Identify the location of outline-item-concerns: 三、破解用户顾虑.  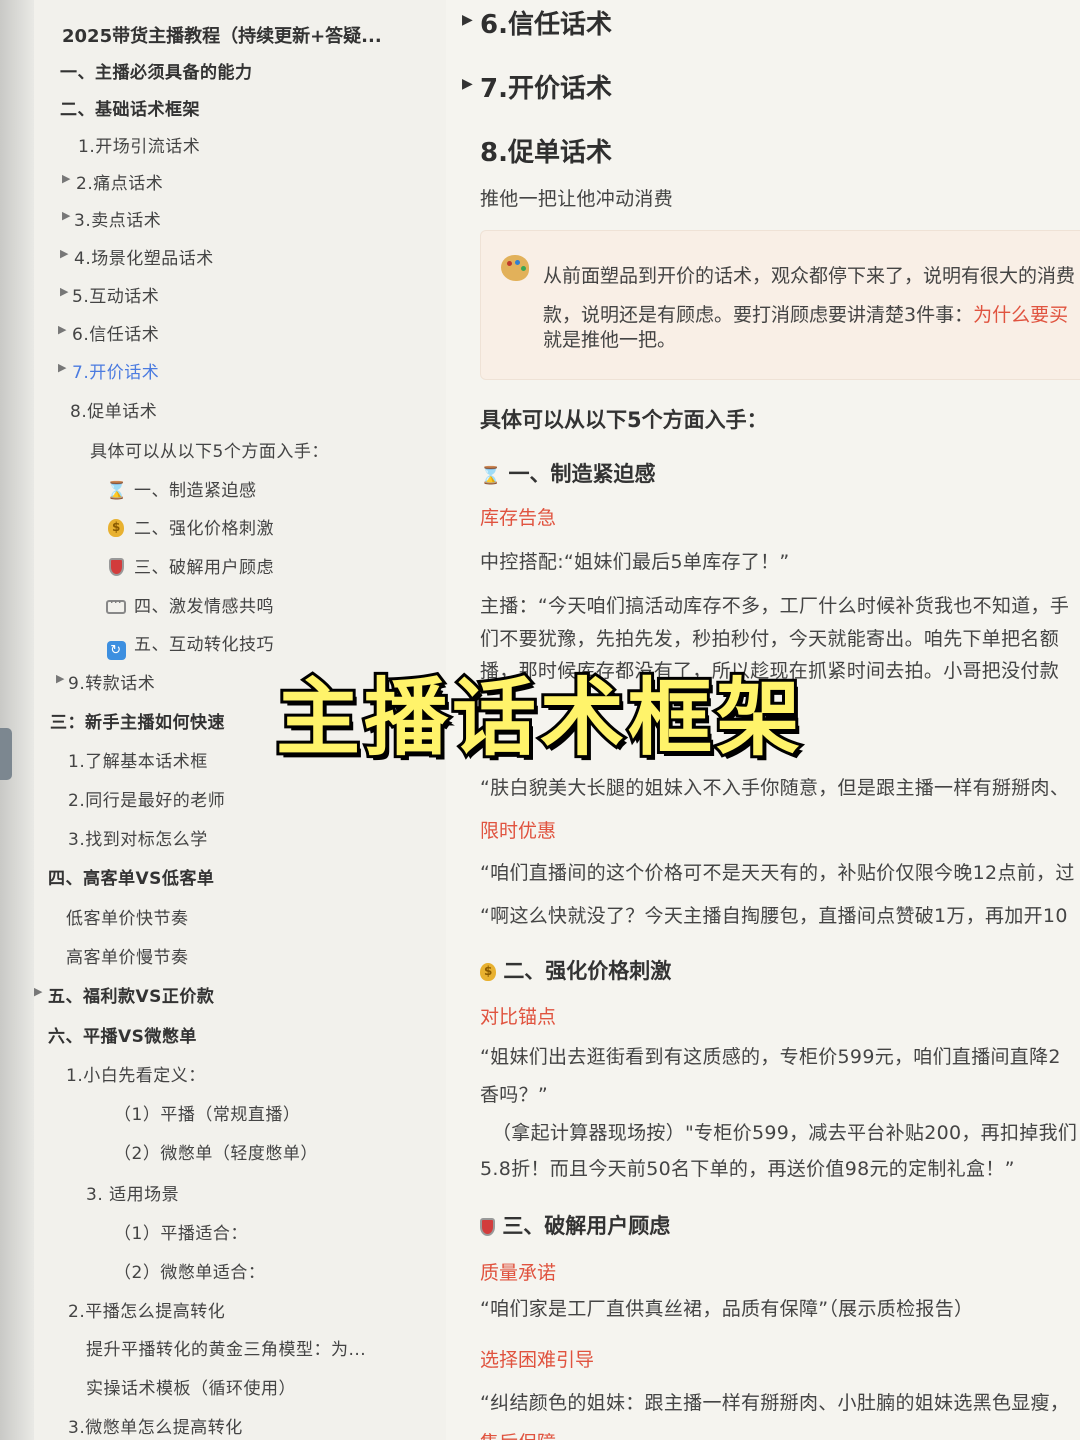
(190, 565).